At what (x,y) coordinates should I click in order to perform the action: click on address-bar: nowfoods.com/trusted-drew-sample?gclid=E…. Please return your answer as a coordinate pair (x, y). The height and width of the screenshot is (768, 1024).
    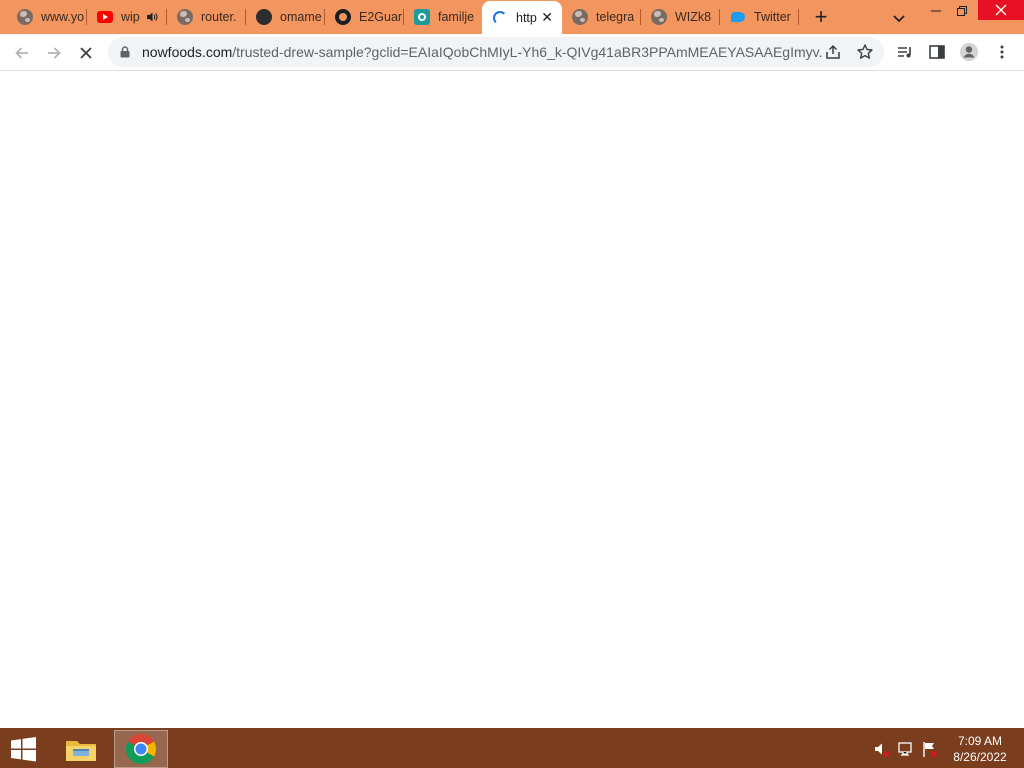
    Looking at the image, I should click on (496, 52).